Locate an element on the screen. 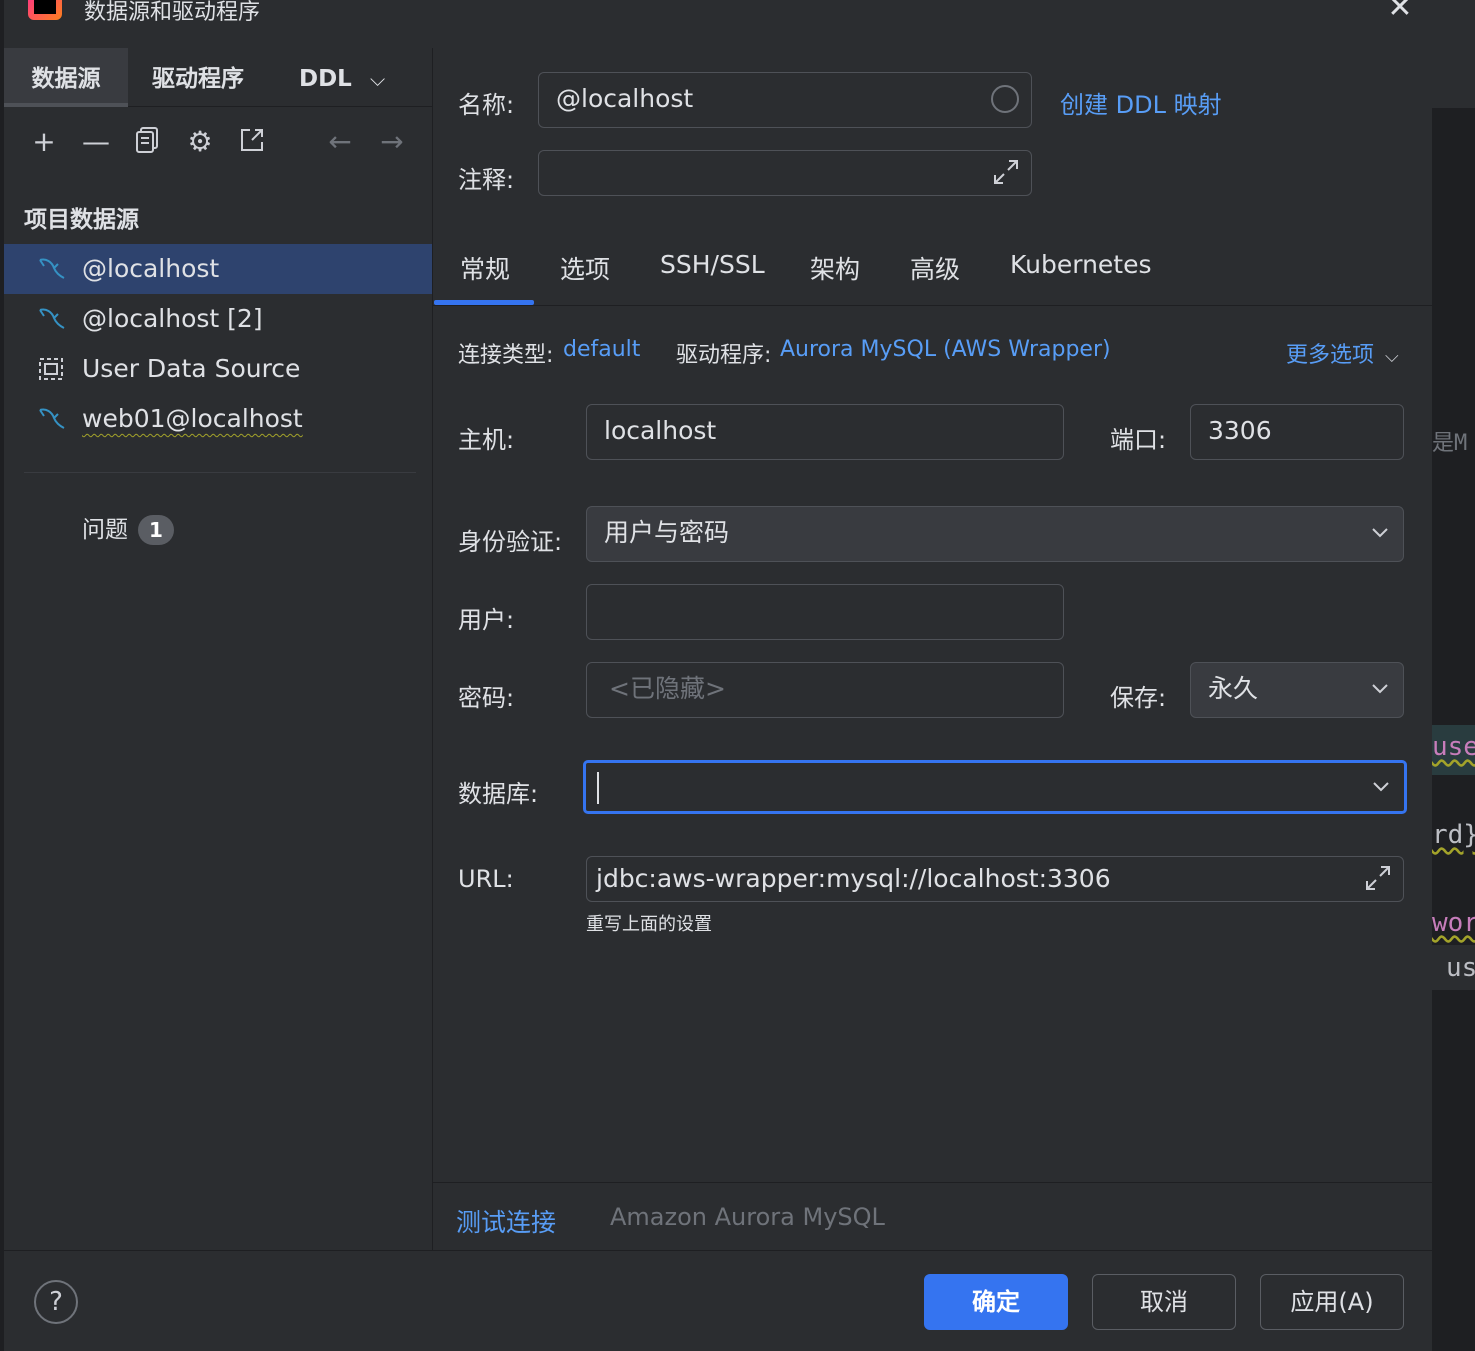  open-external-icon is located at coordinates (252, 142).